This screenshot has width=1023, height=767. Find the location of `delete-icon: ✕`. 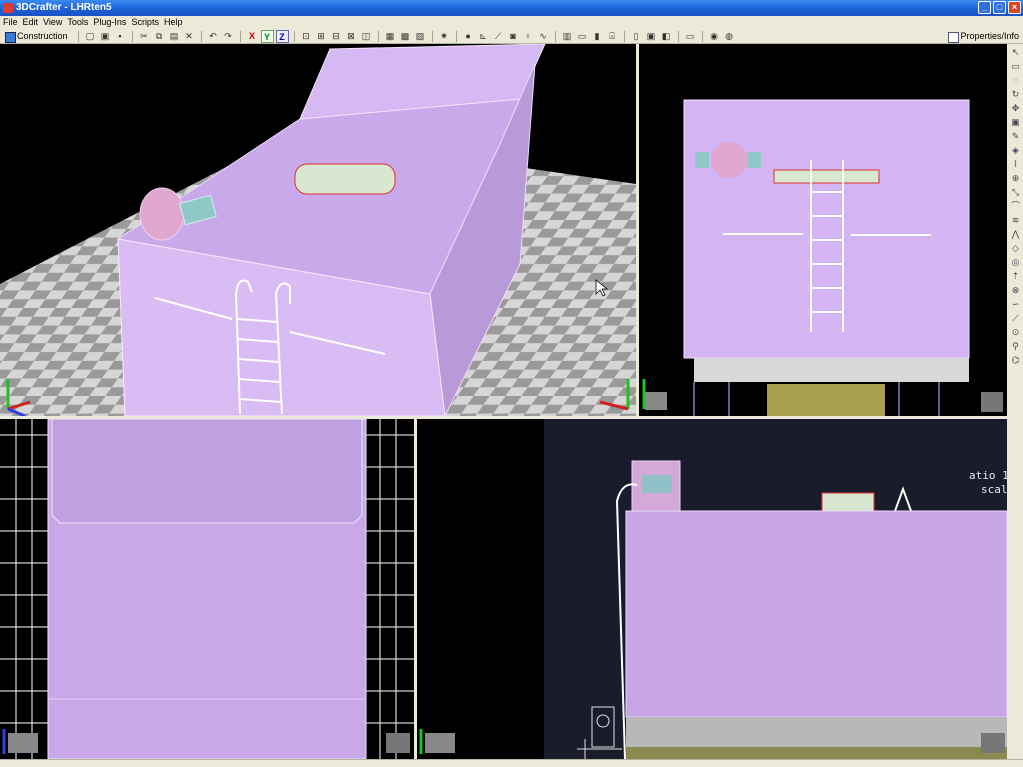

delete-icon: ✕ is located at coordinates (189, 36).